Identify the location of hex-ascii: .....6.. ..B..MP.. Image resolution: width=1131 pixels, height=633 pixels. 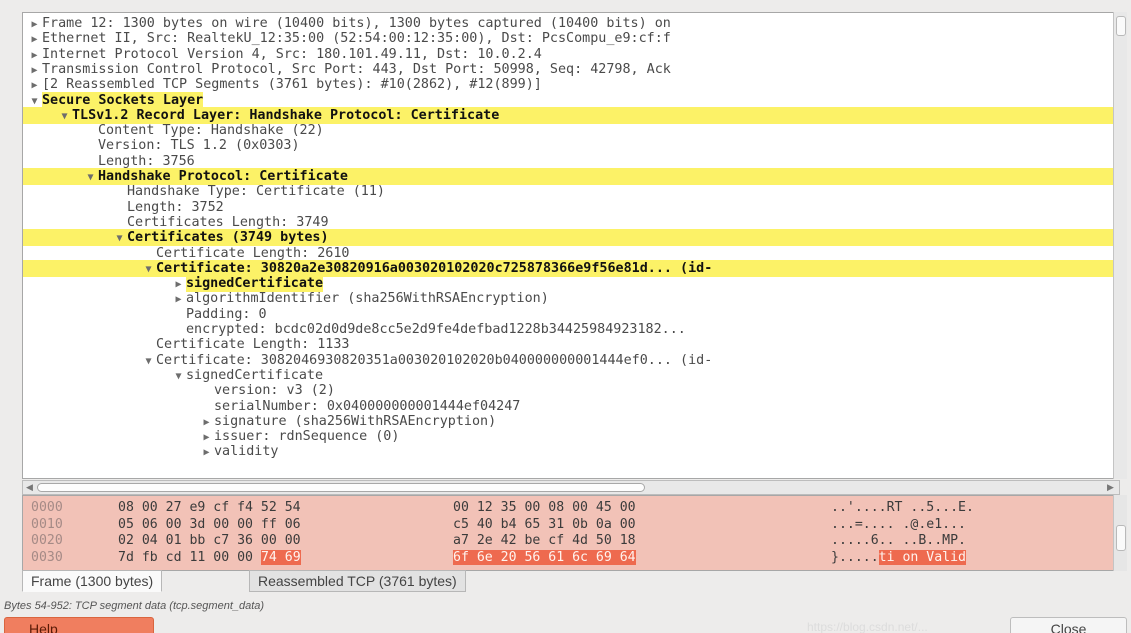
(898, 541).